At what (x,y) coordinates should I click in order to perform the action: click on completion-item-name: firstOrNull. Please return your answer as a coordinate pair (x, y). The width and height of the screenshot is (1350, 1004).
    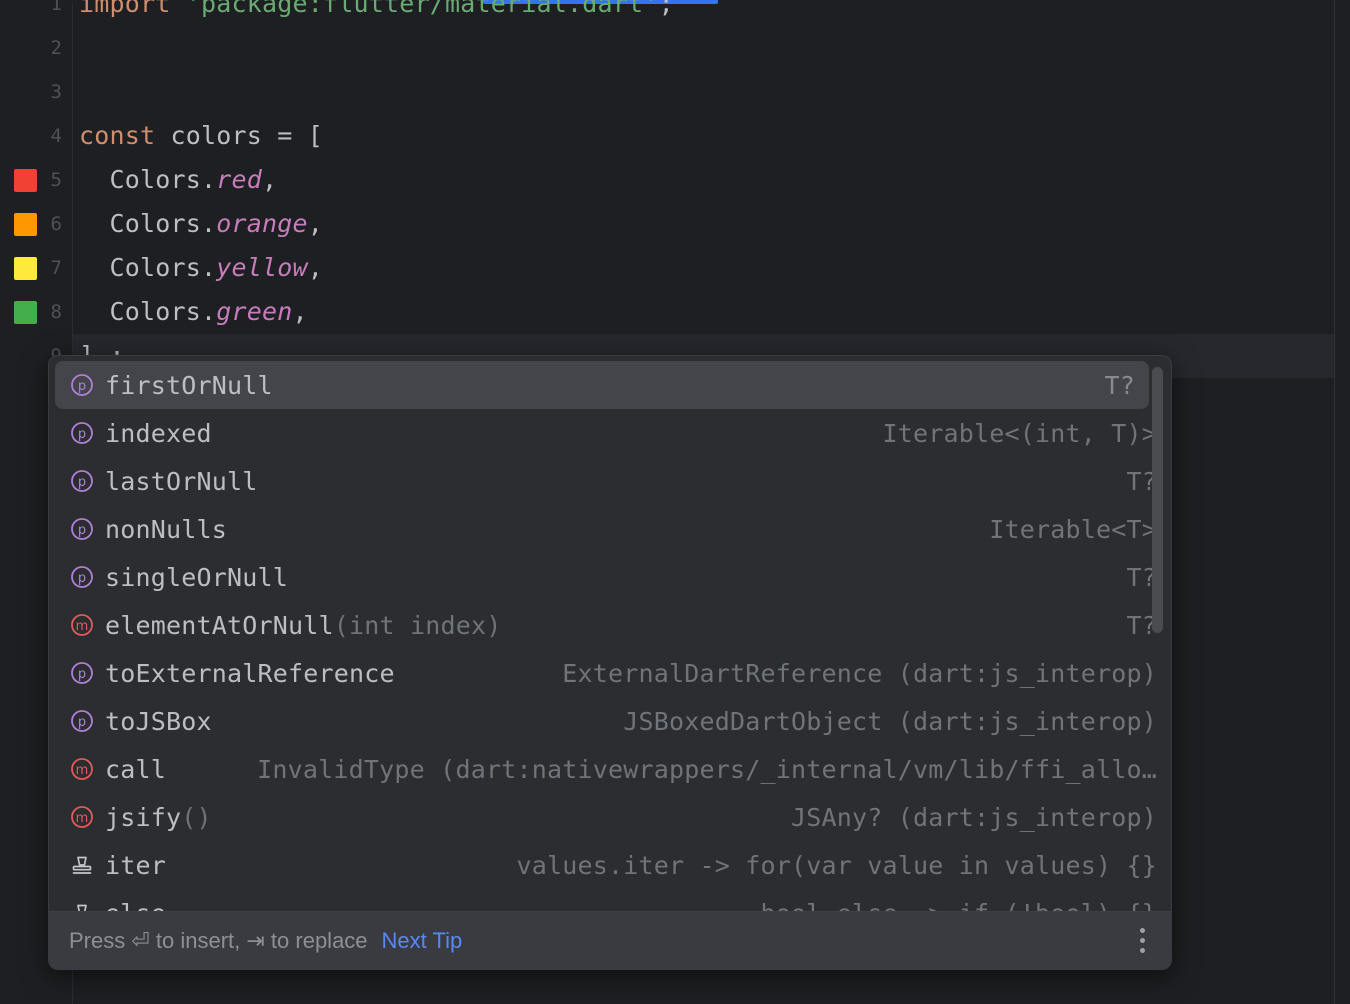
    Looking at the image, I should click on (189, 385).